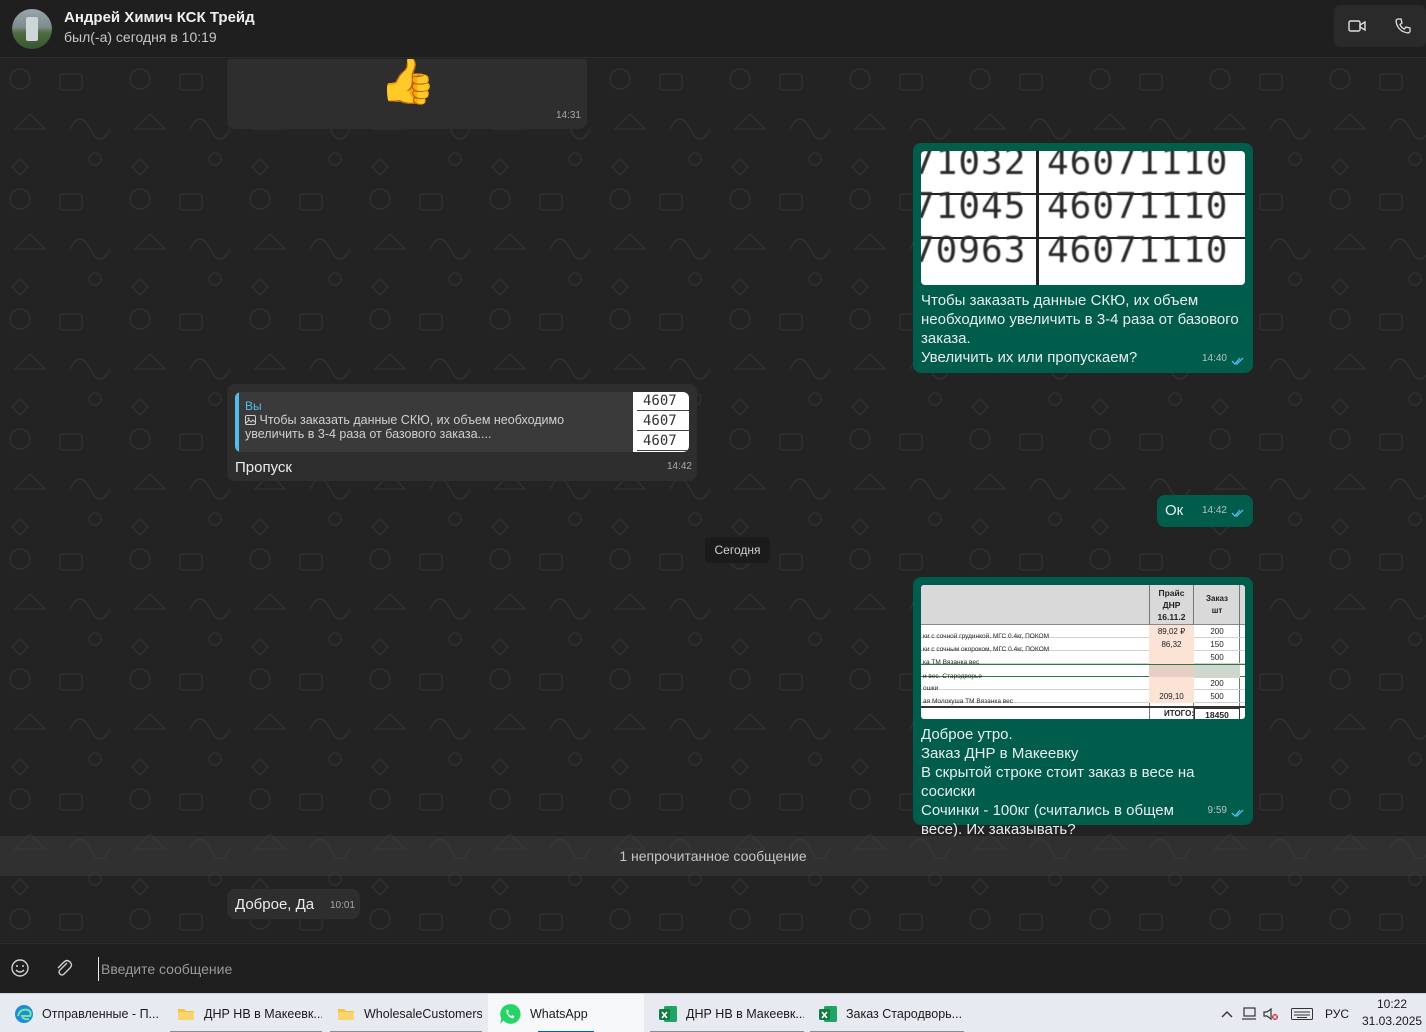 The width and height of the screenshot is (1426, 1032). Describe the element at coordinates (1392, 1021) in the screenshot. I see `clock-date: 31.03.2025` at that location.